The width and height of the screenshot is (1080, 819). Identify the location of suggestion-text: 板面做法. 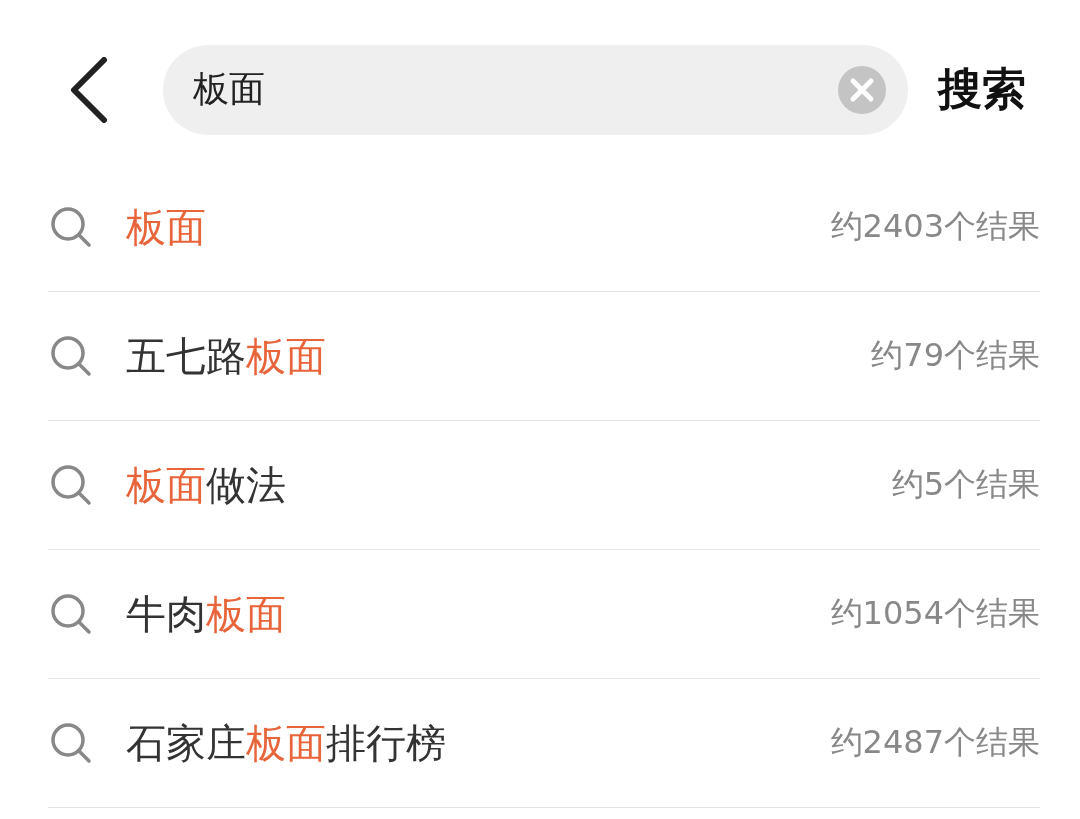
(509, 485).